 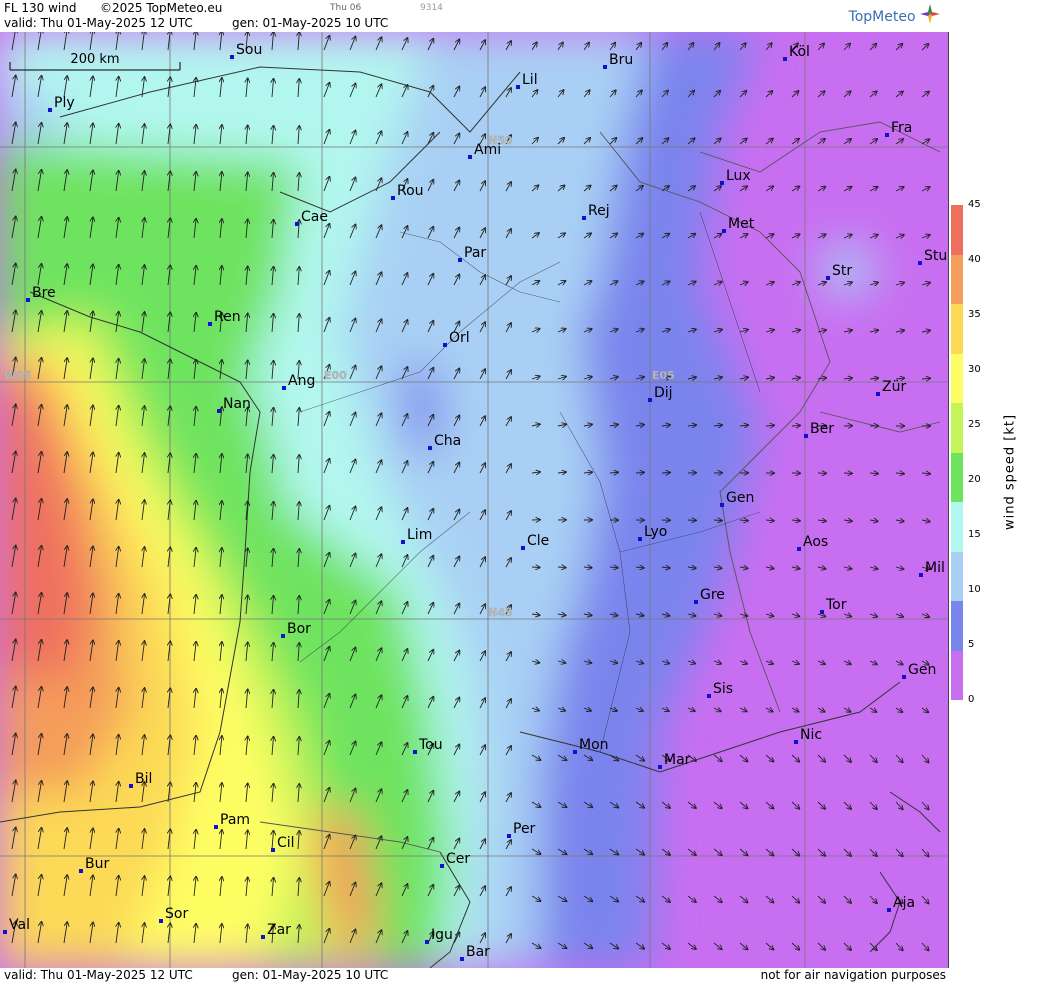 I want to click on city-label: Stu, so click(x=935, y=256).